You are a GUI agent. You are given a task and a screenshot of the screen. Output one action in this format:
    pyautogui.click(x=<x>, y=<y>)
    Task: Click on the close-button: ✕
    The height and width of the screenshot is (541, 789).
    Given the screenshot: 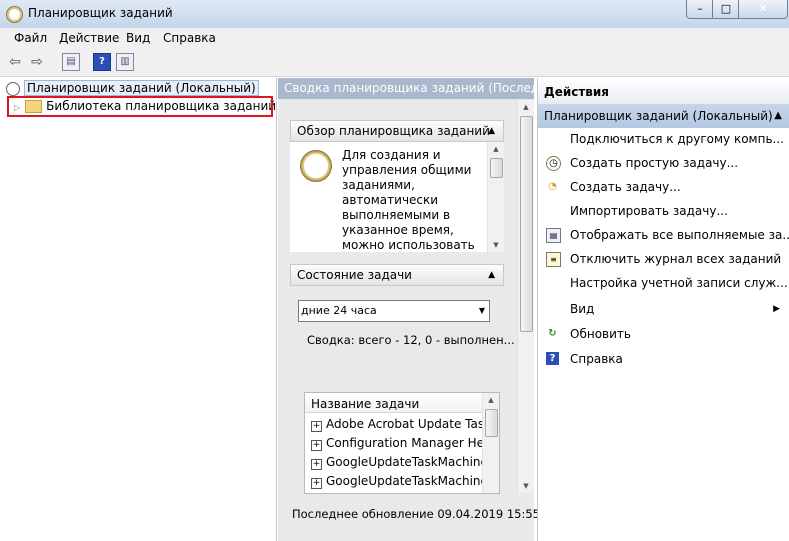 What is the action you would take?
    pyautogui.click(x=763, y=9)
    